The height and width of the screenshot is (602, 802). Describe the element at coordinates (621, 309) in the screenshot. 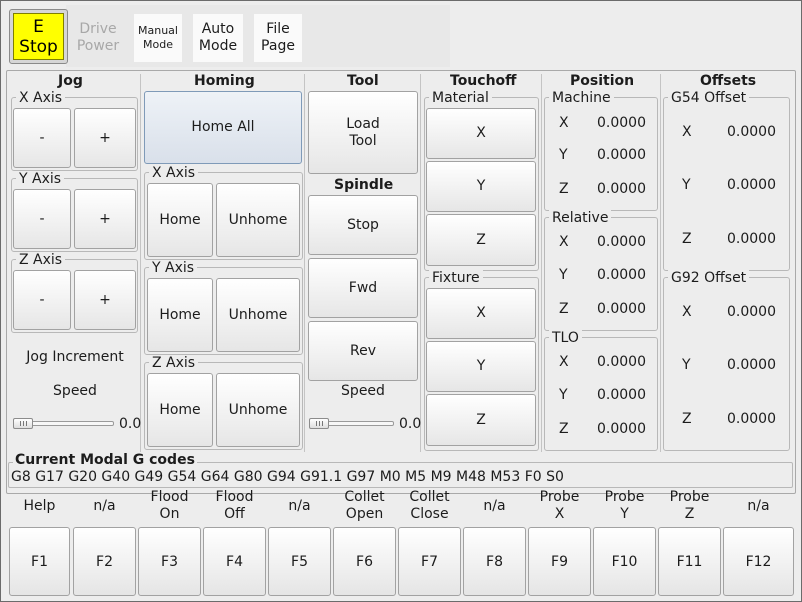

I see `relative-z-value: 0.0000` at that location.